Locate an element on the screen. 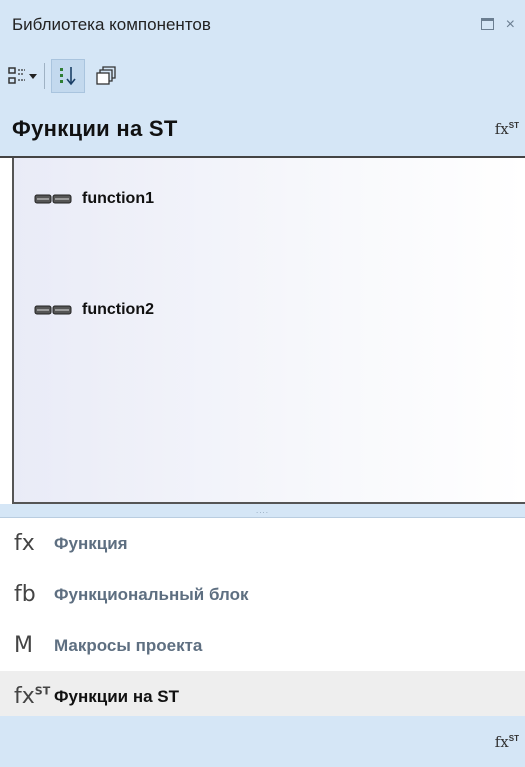  view-mode-button is located at coordinates (23, 76).